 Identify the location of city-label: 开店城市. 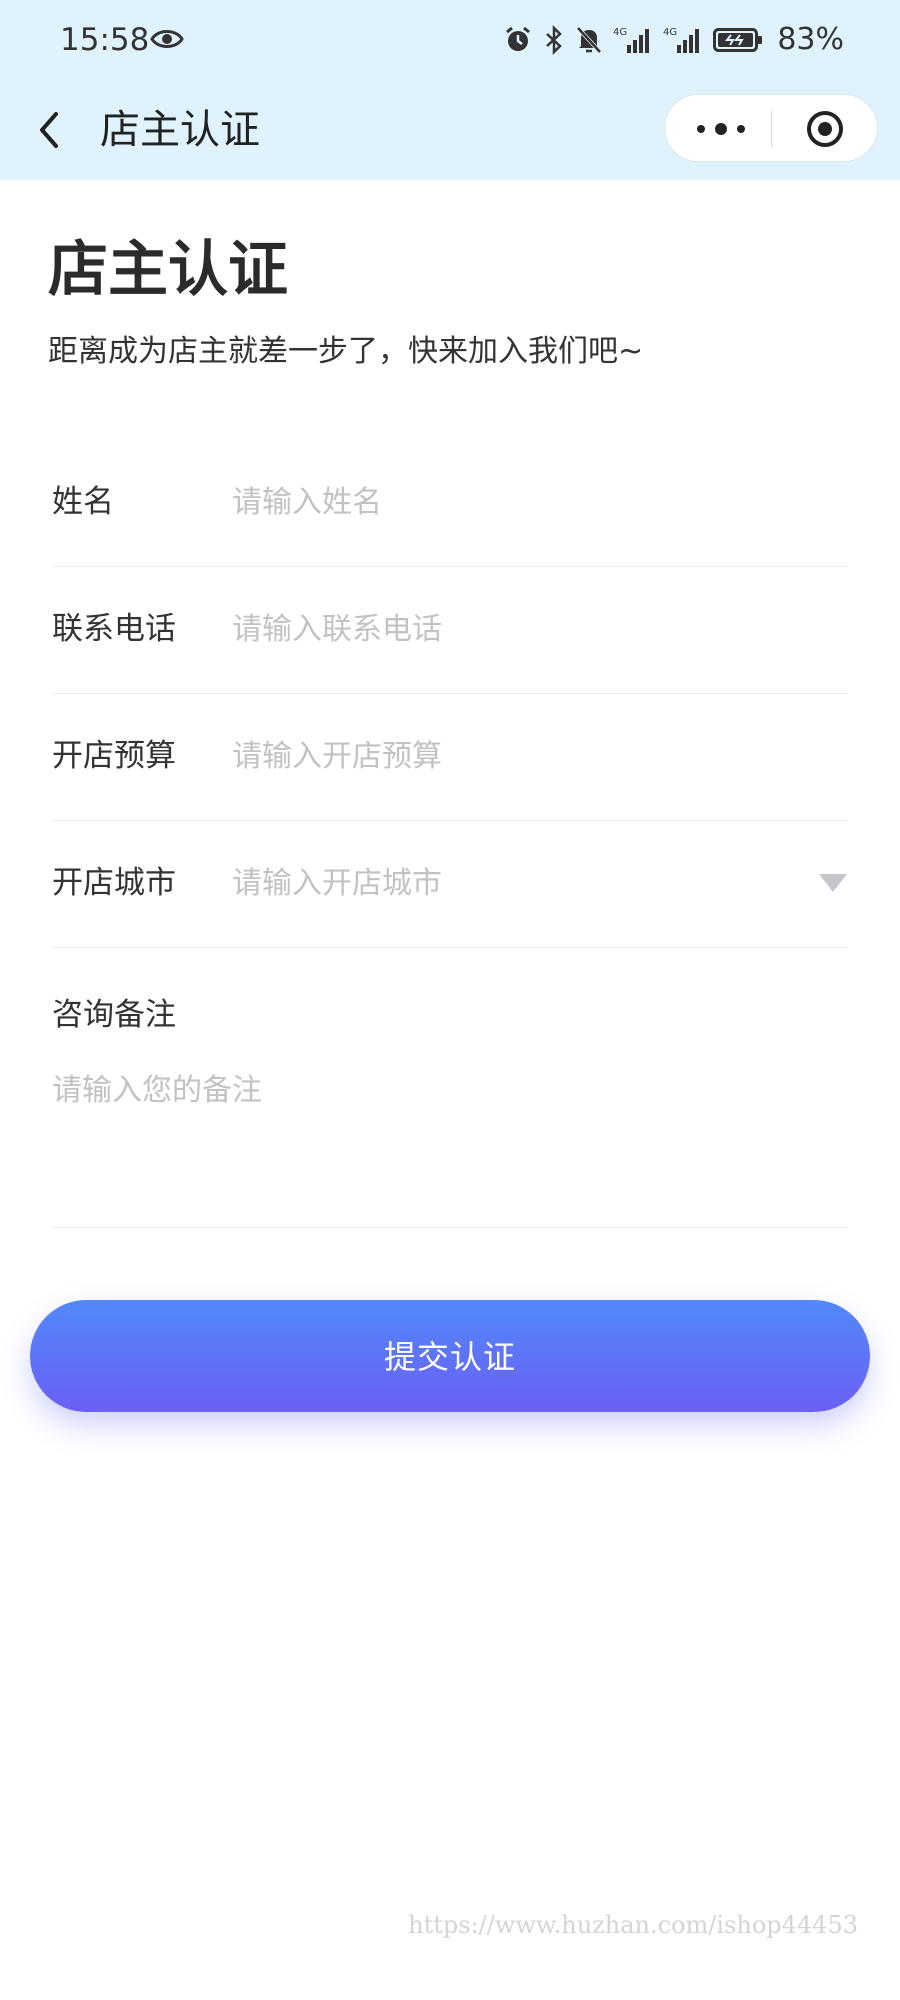
(114, 883).